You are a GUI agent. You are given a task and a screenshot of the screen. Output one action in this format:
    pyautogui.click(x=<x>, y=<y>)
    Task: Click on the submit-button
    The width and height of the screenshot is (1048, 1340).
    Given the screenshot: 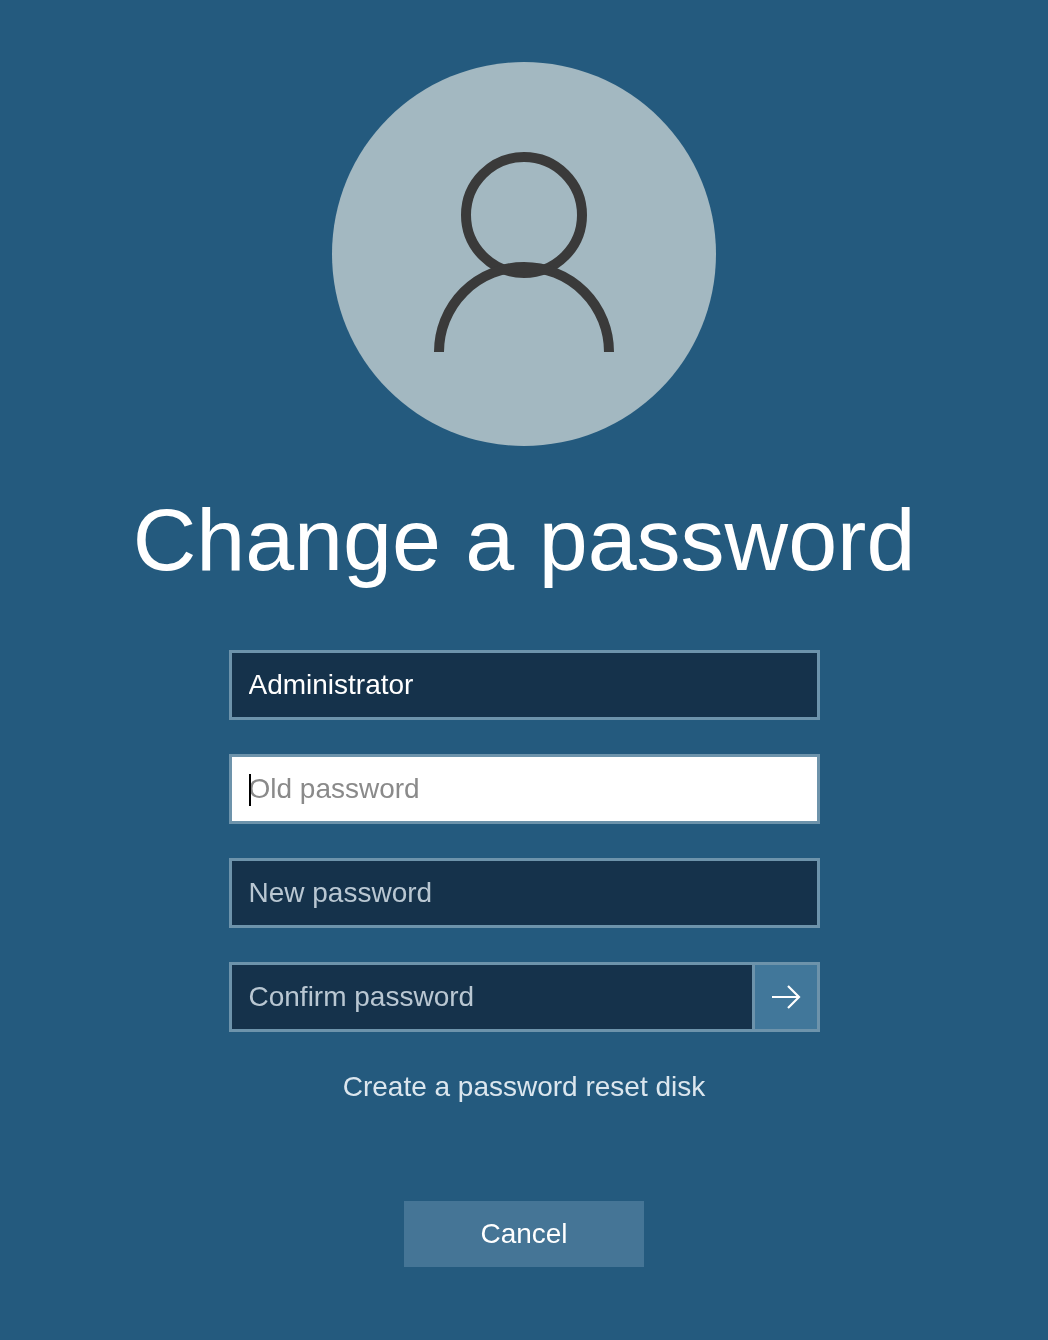 What is the action you would take?
    pyautogui.click(x=787, y=997)
    